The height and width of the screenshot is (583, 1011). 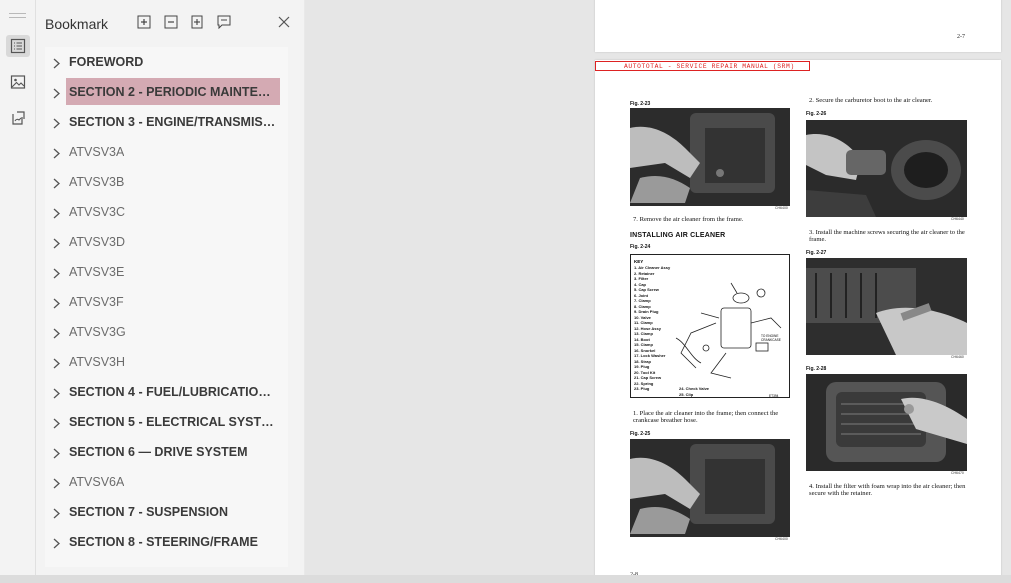 I want to click on bookmark-item: SECTION 2 - PERIODIC MAINTENANCE, so click(x=166, y=91).